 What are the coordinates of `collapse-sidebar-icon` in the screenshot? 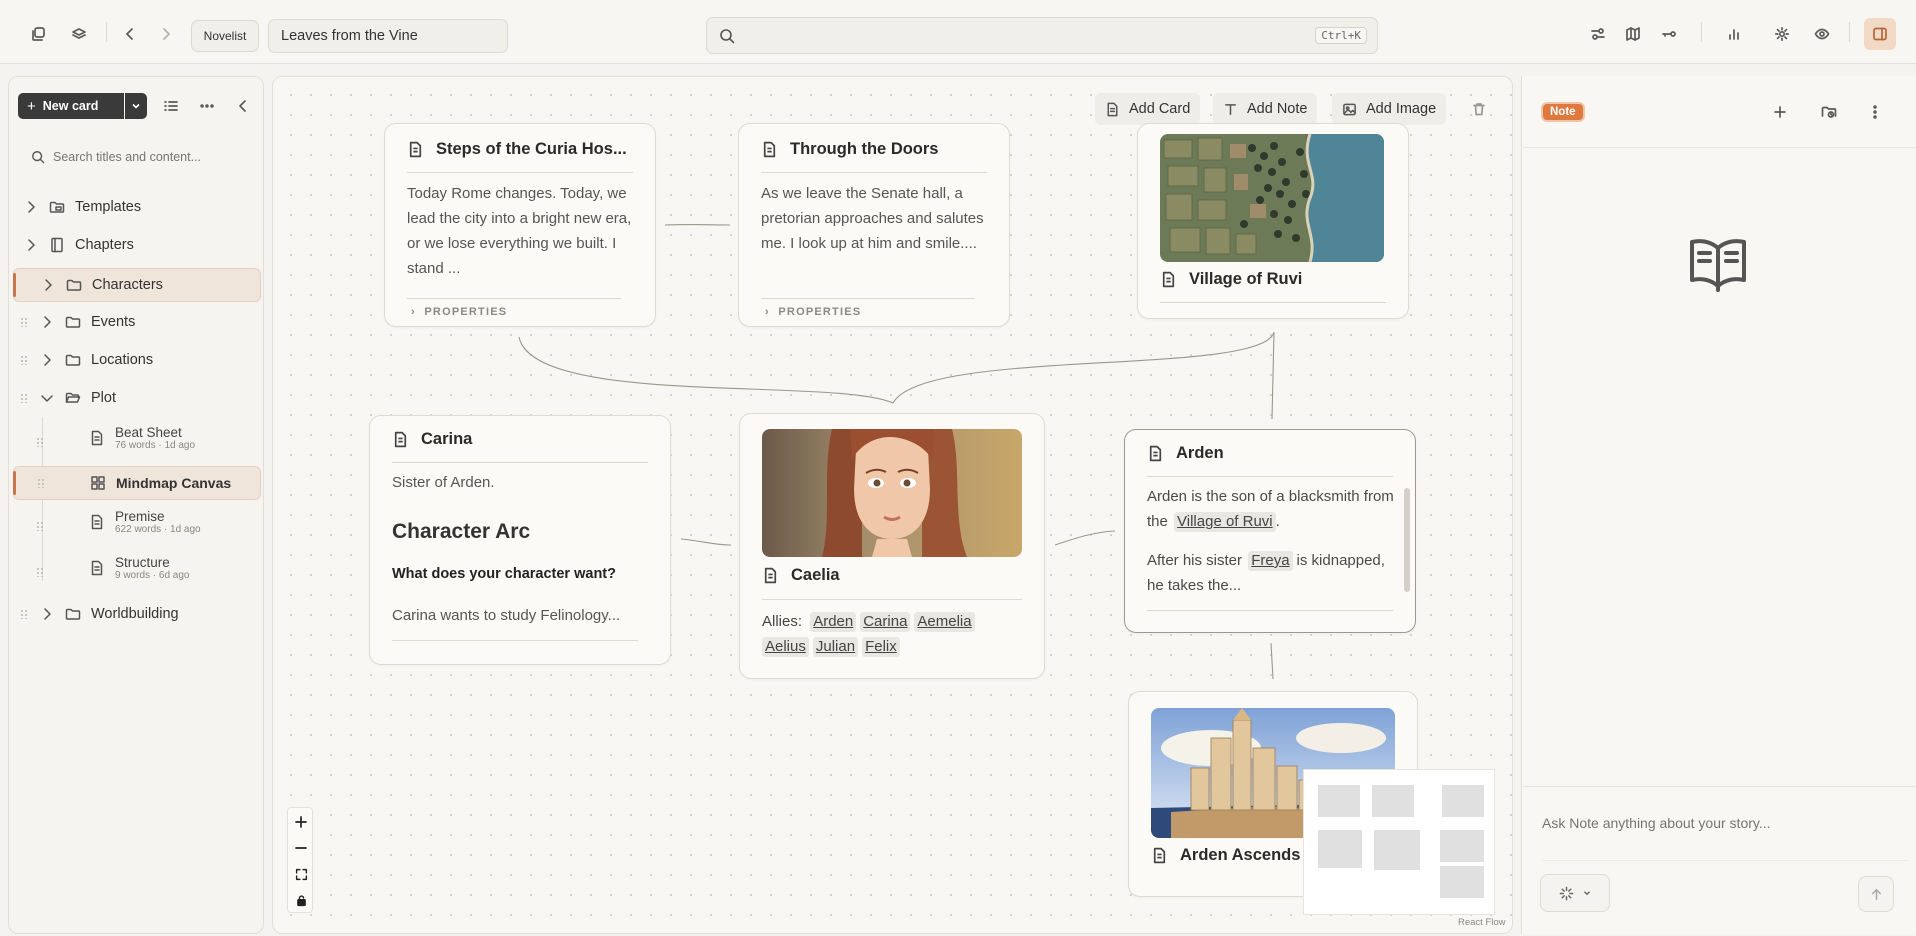 It's located at (243, 106).